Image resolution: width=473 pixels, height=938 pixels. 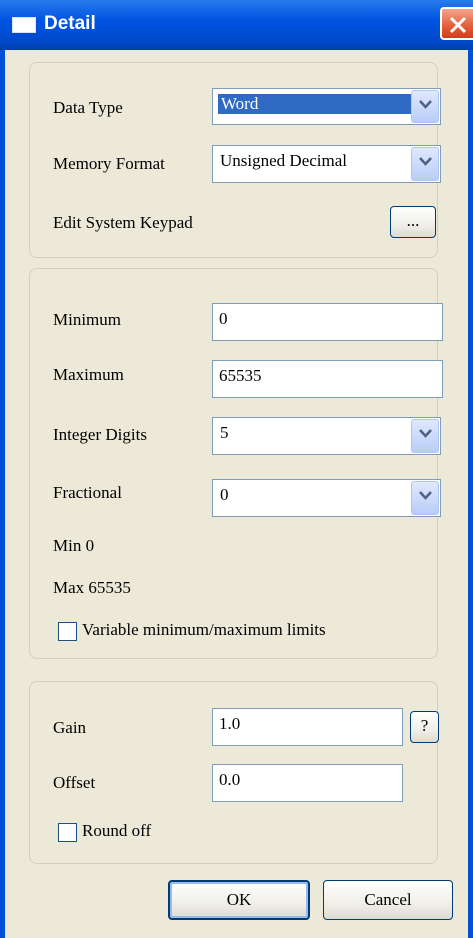 I want to click on window-frame-right, so click(x=470, y=494).